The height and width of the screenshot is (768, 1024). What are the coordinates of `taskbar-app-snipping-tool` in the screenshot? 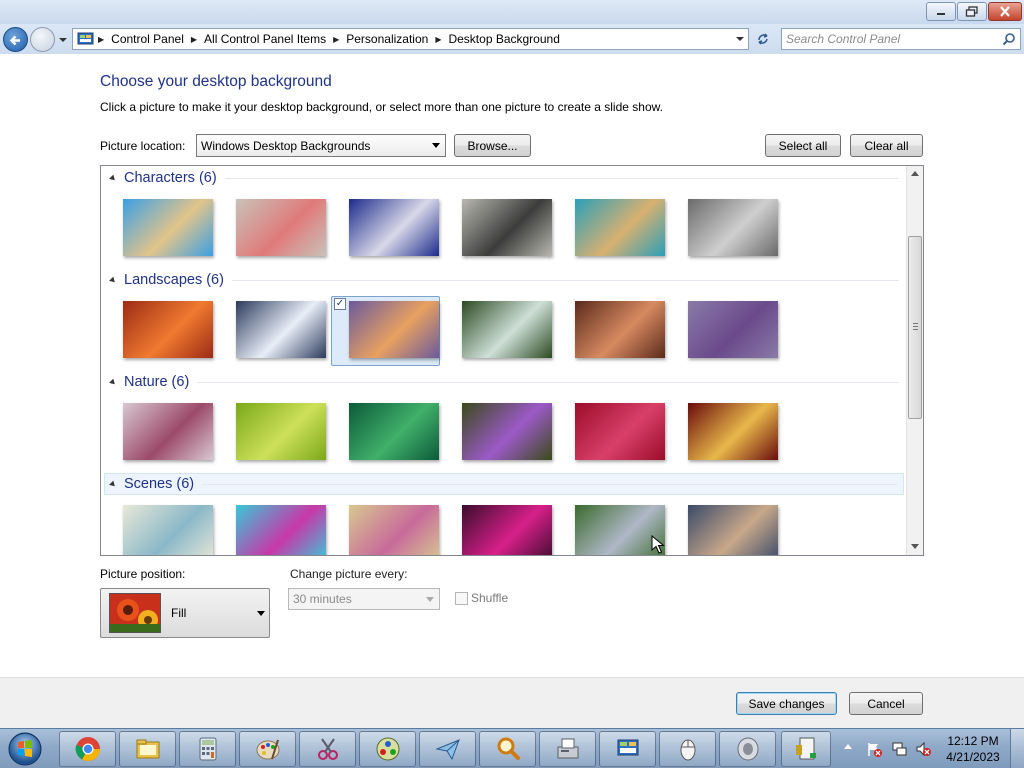 It's located at (327, 749).